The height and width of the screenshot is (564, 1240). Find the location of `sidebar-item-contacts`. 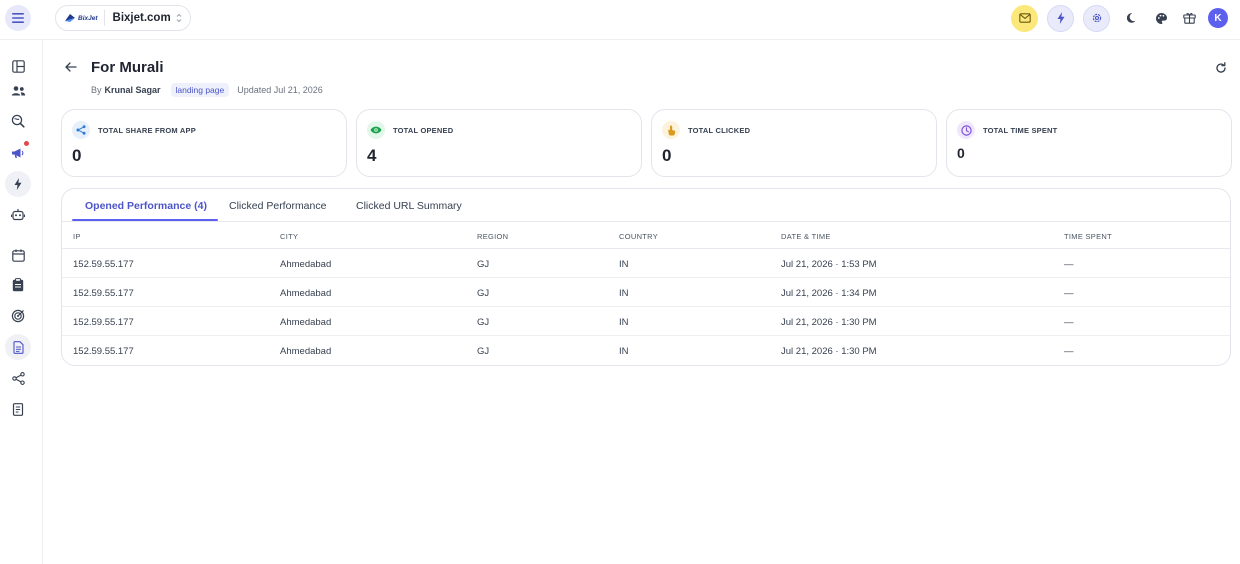

sidebar-item-contacts is located at coordinates (18, 91).